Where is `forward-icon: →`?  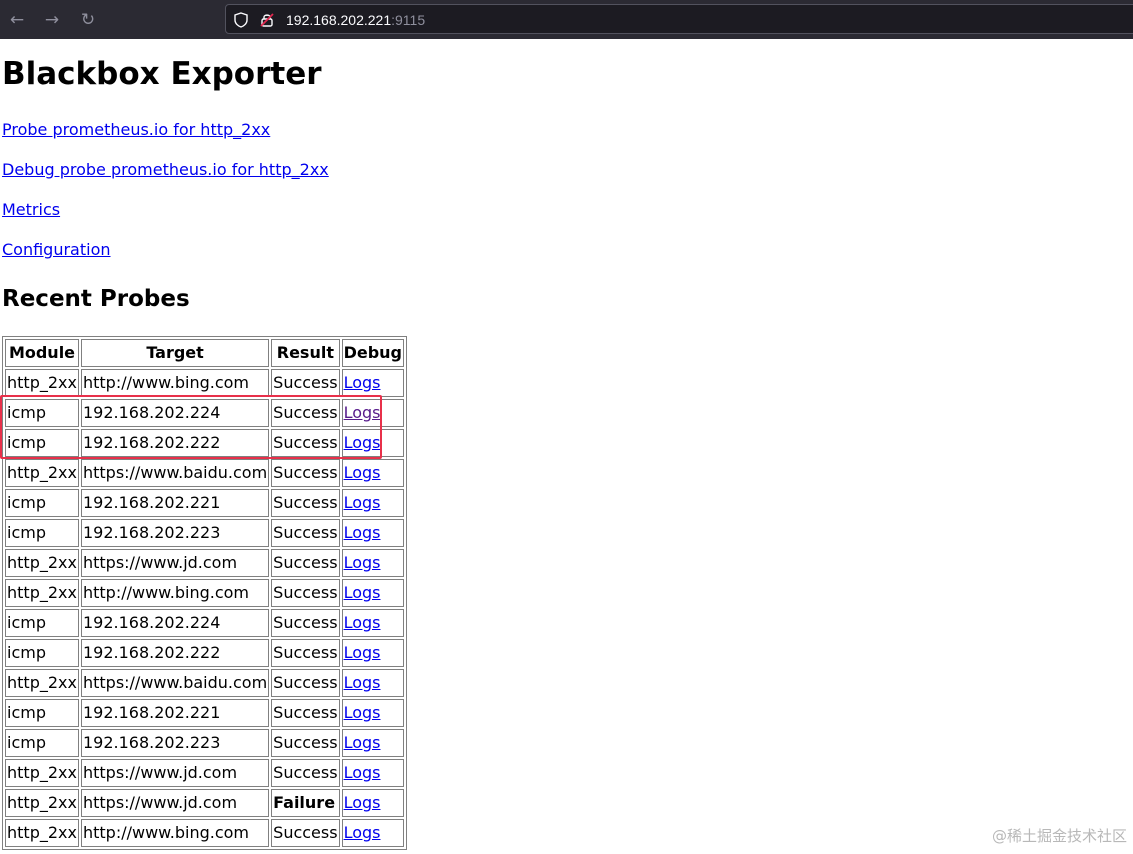
forward-icon: → is located at coordinates (52, 20).